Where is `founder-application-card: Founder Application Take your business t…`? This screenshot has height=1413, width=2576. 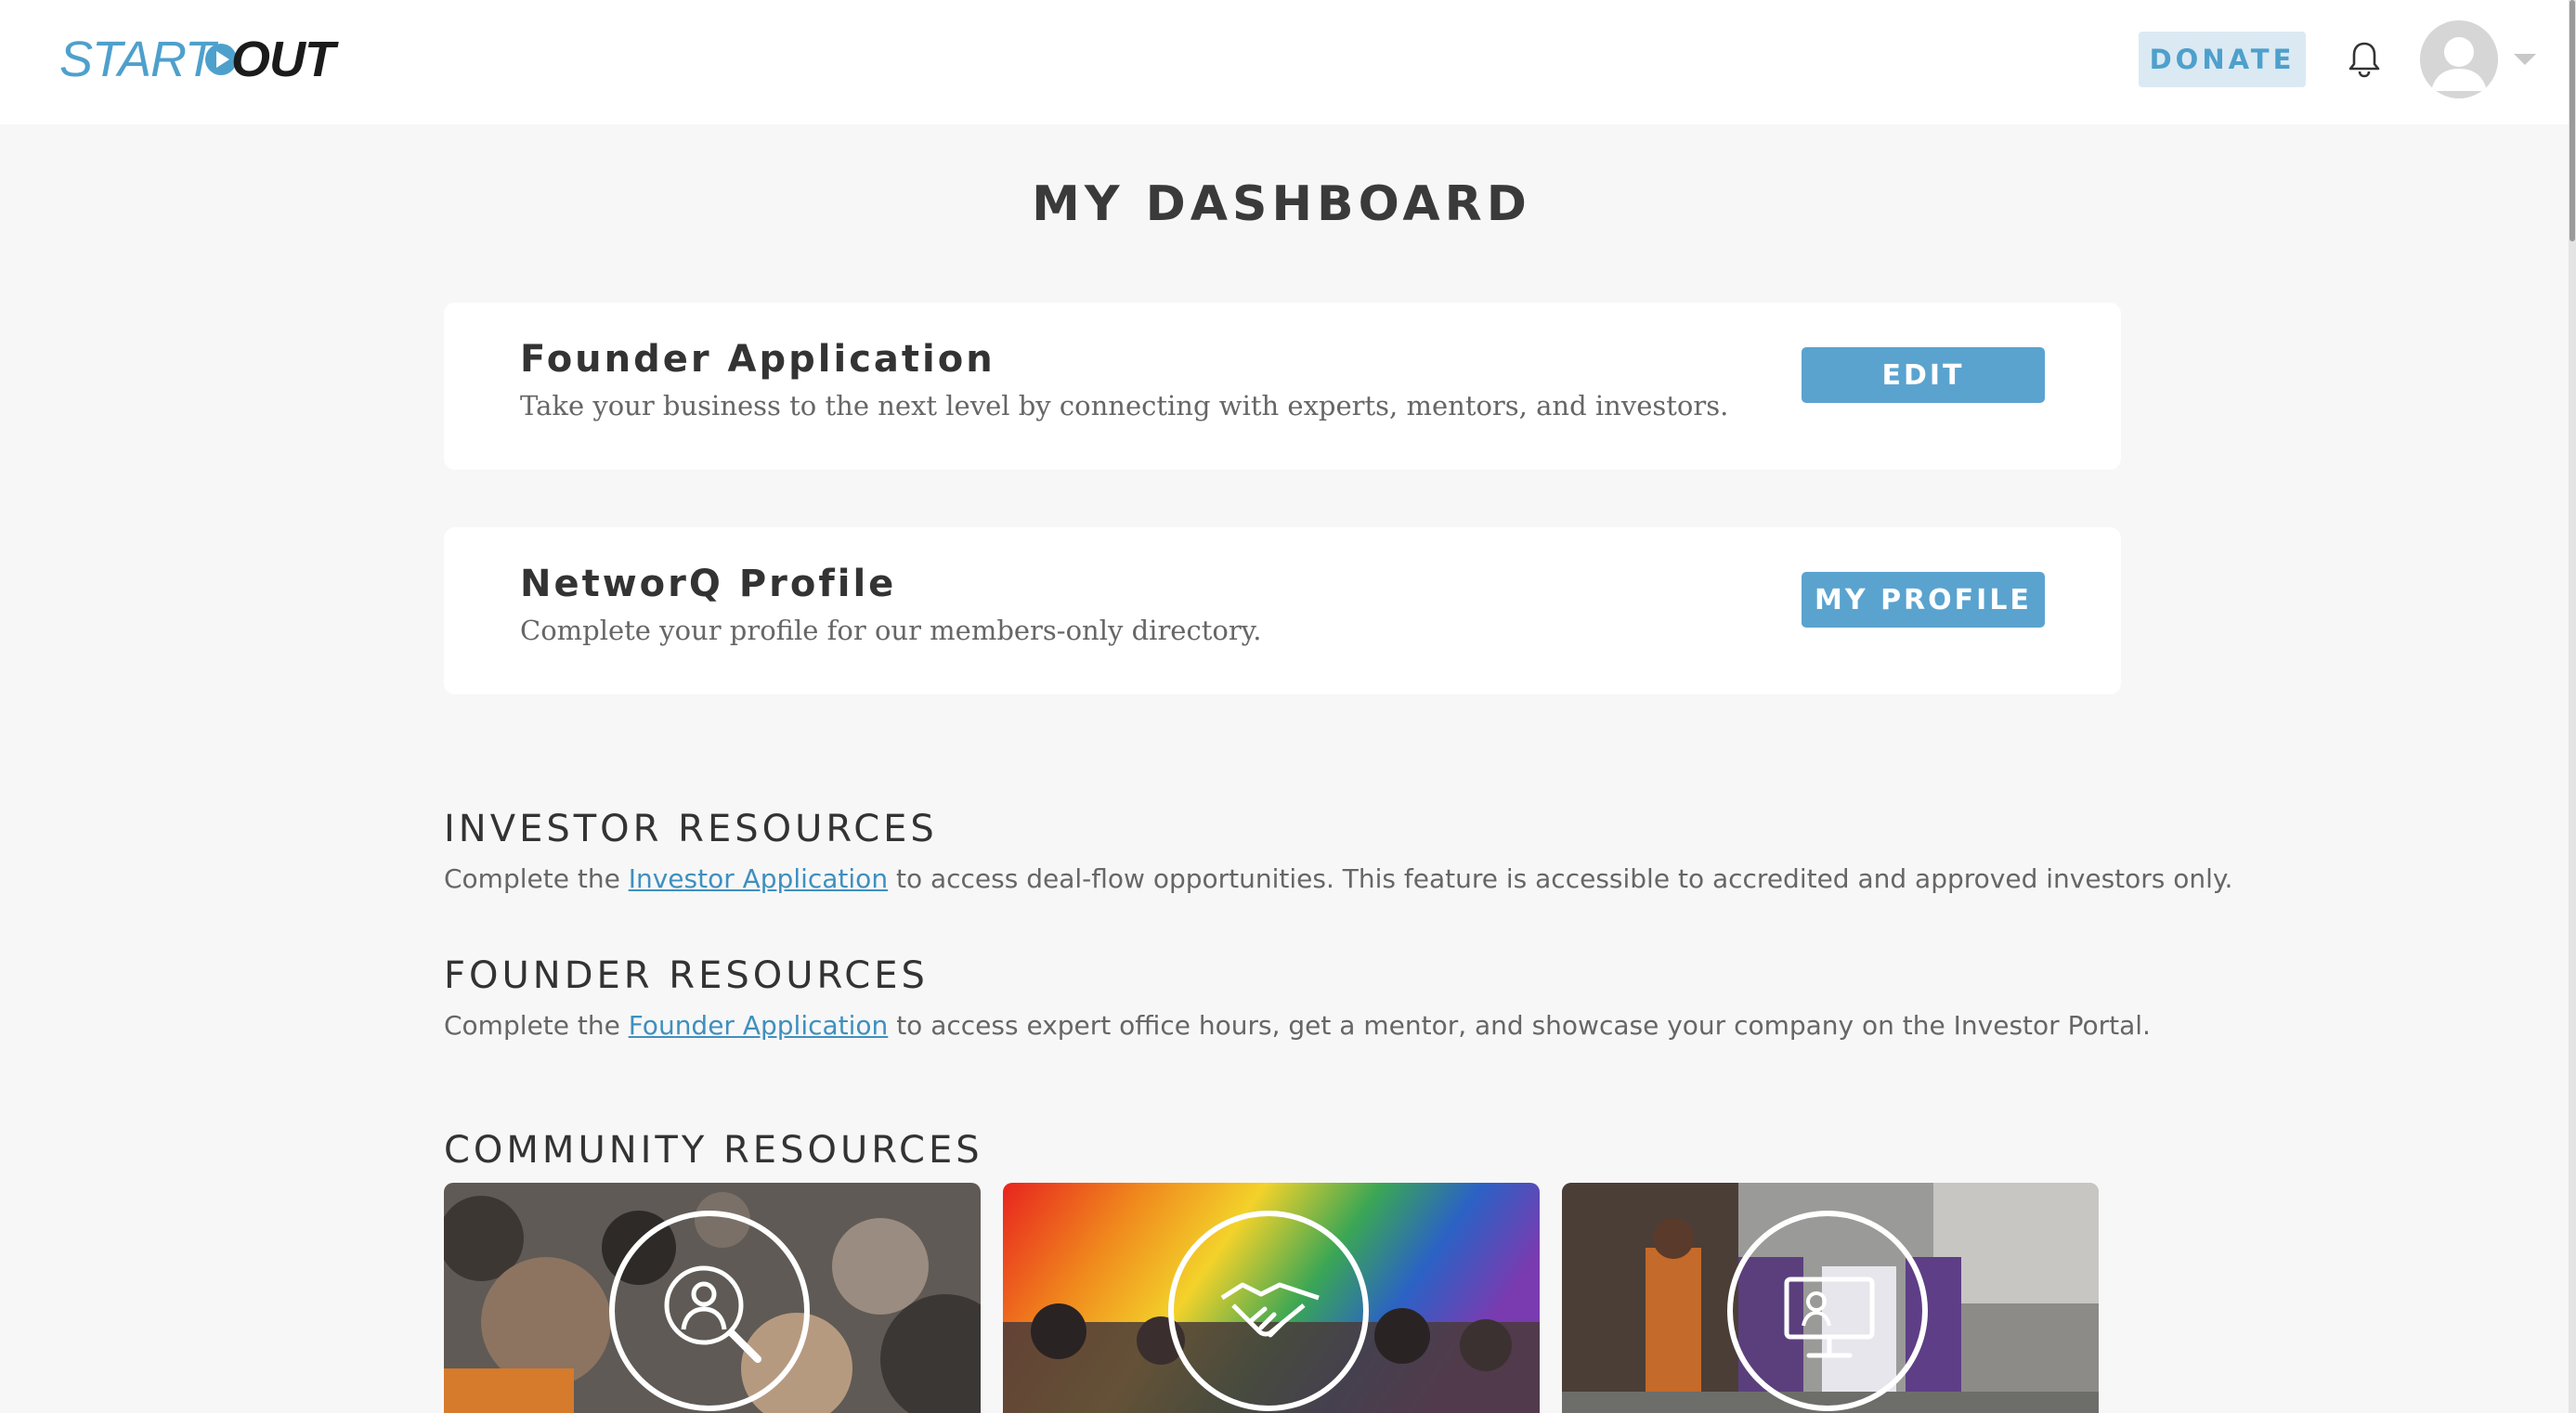 founder-application-card: Founder Application Take your business t… is located at coordinates (1282, 386).